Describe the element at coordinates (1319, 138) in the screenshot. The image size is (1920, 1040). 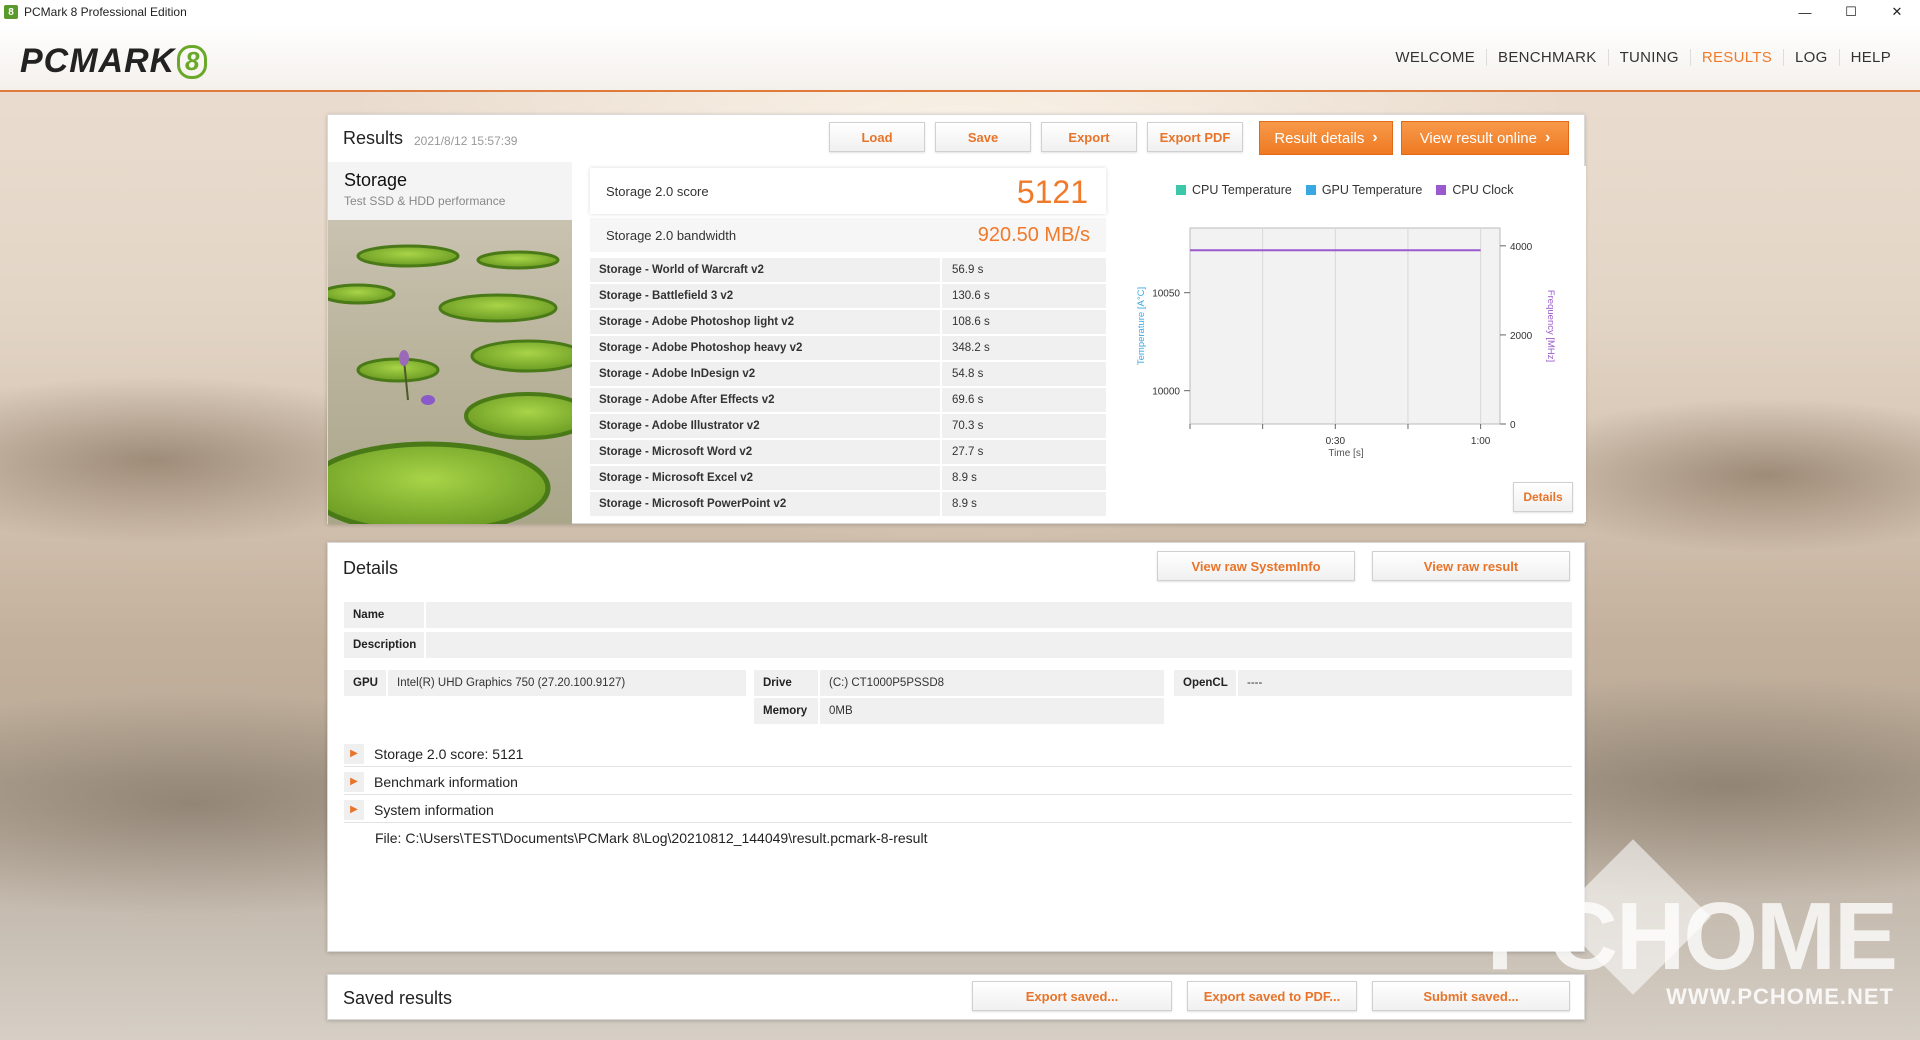
I see `result-details-label: Result details` at that location.